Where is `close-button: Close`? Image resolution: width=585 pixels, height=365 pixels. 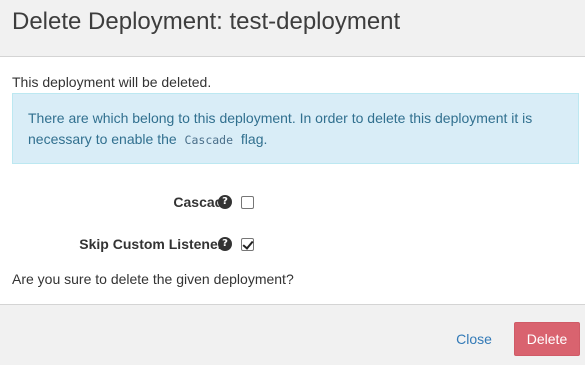 close-button: Close is located at coordinates (474, 339).